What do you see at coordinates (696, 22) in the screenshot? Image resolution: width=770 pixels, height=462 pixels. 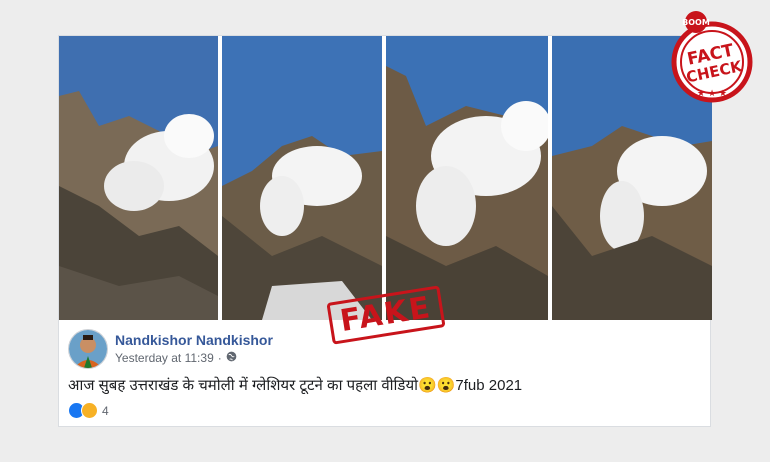 I see `badge-top-text: BOOM` at bounding box center [696, 22].